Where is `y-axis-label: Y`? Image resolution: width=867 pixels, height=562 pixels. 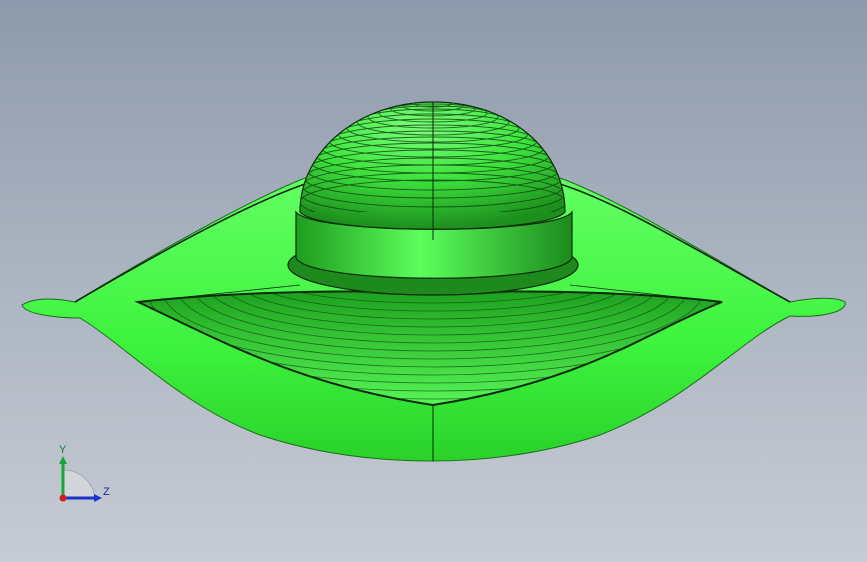 y-axis-label: Y is located at coordinates (63, 450).